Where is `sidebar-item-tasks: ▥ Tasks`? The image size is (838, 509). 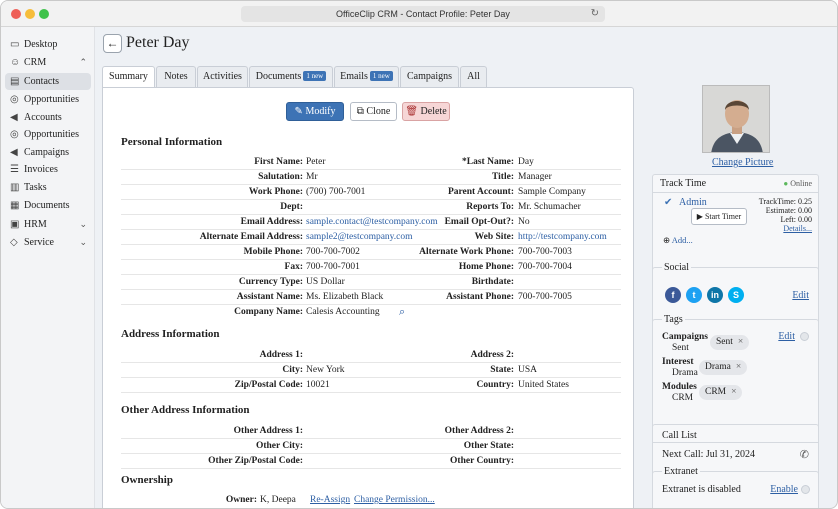 sidebar-item-tasks: ▥ Tasks is located at coordinates (48, 187).